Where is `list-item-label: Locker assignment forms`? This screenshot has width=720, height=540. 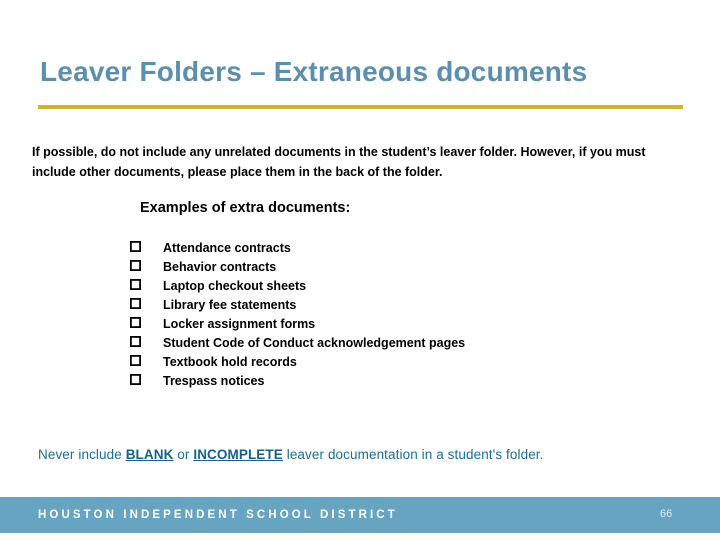
list-item-label: Locker assignment forms is located at coordinates (239, 324).